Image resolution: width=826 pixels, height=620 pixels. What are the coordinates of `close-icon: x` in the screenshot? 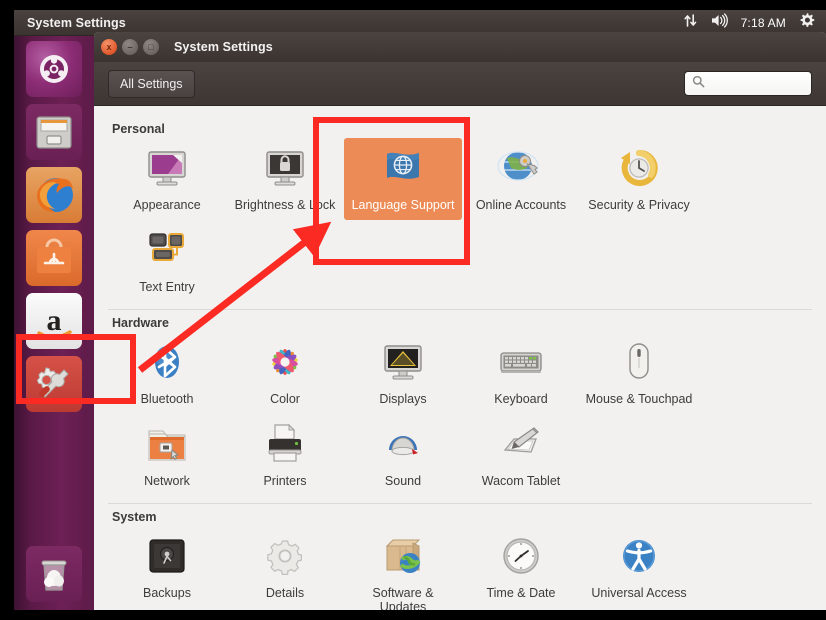 It's located at (109, 46).